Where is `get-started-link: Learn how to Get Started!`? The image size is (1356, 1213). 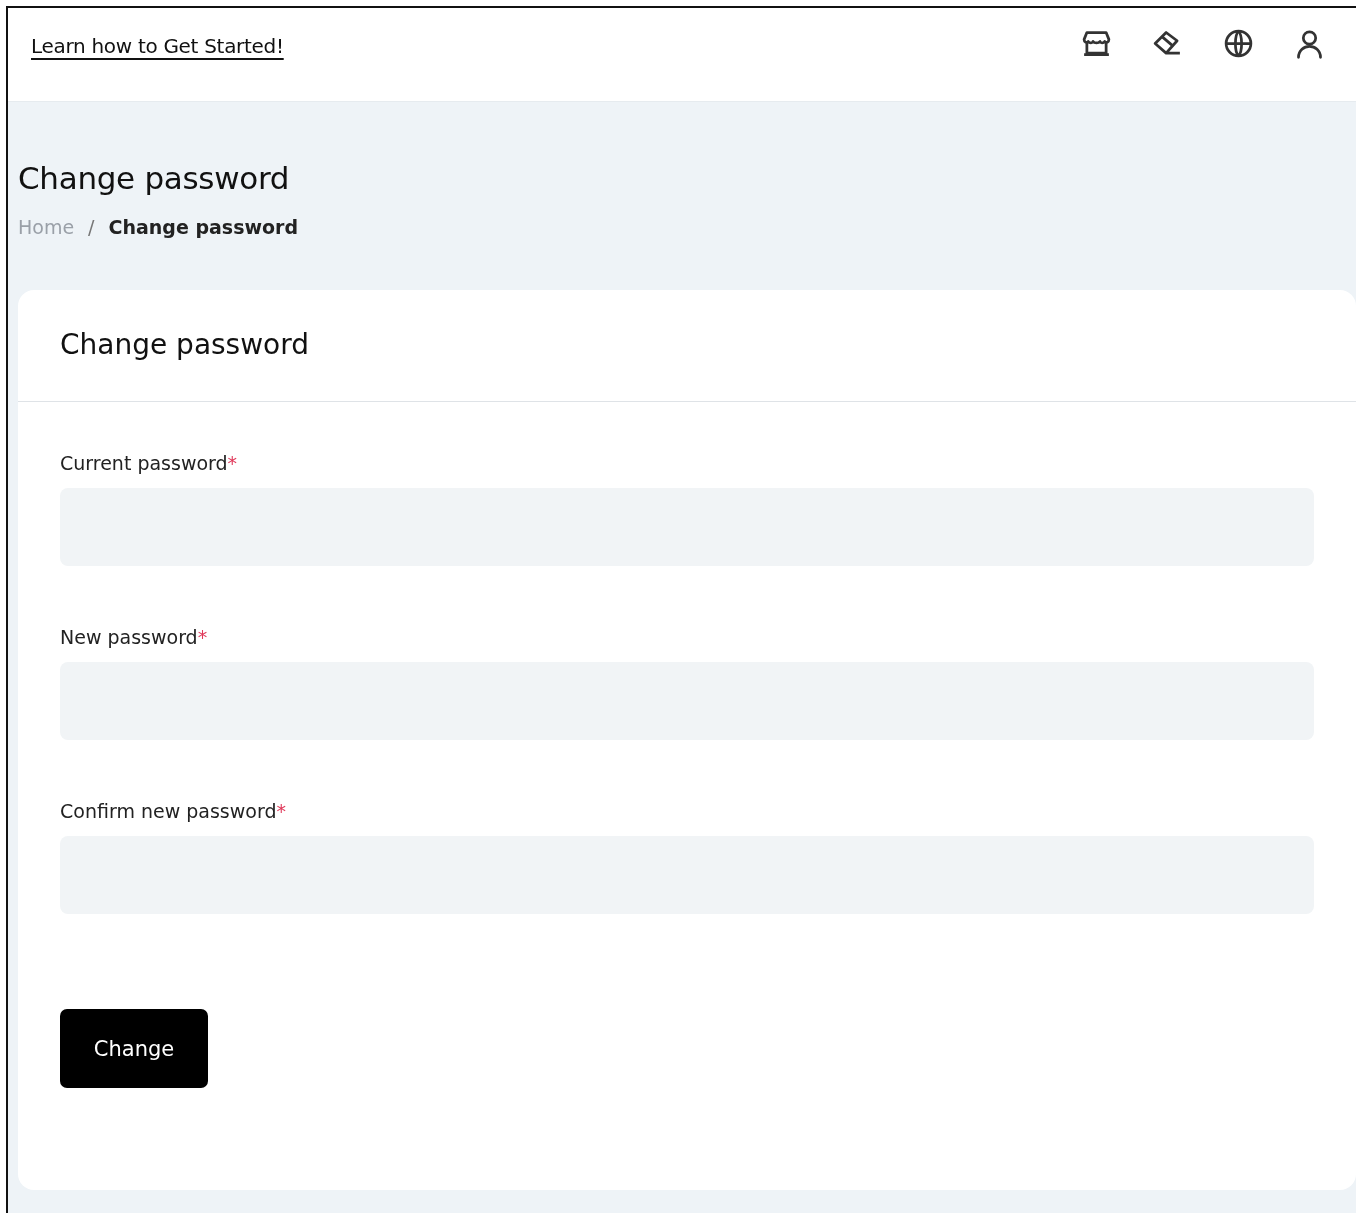
get-started-link: Learn how to Get Started! is located at coordinates (157, 45).